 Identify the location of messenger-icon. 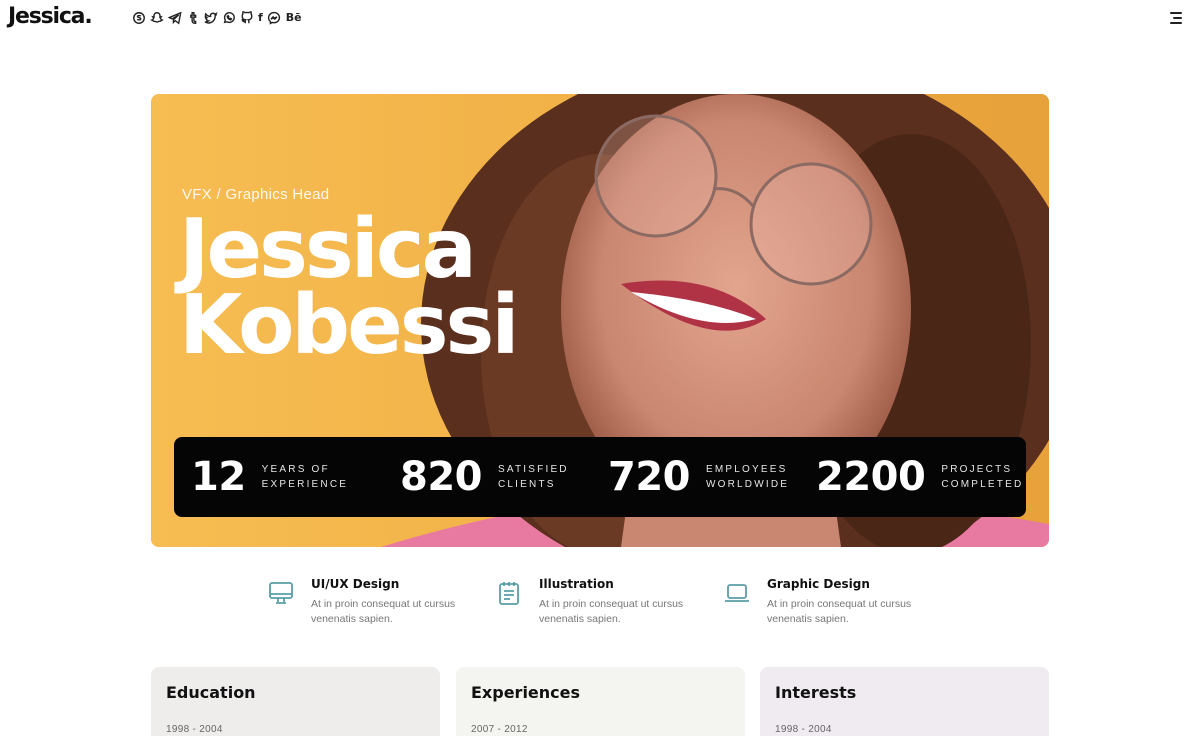
(274, 17).